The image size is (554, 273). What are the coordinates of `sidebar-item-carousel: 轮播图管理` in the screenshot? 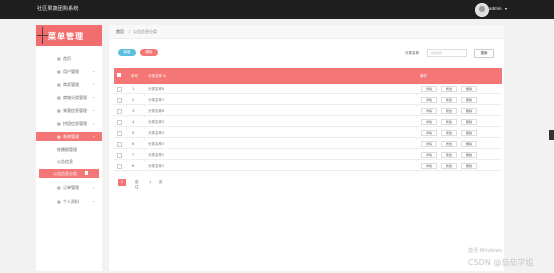 It's located at (69, 149).